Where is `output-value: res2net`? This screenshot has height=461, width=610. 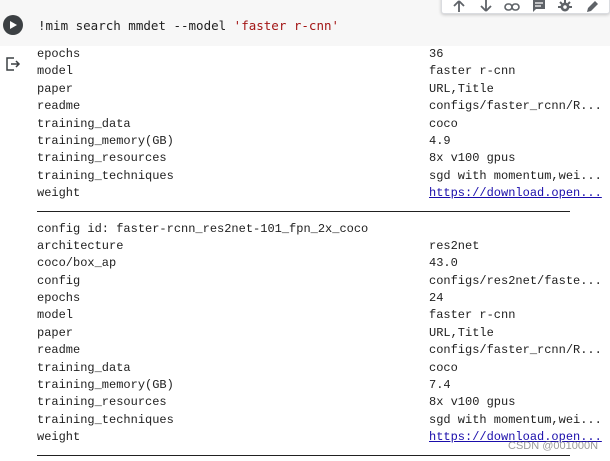
output-value: res2net is located at coordinates (454, 245).